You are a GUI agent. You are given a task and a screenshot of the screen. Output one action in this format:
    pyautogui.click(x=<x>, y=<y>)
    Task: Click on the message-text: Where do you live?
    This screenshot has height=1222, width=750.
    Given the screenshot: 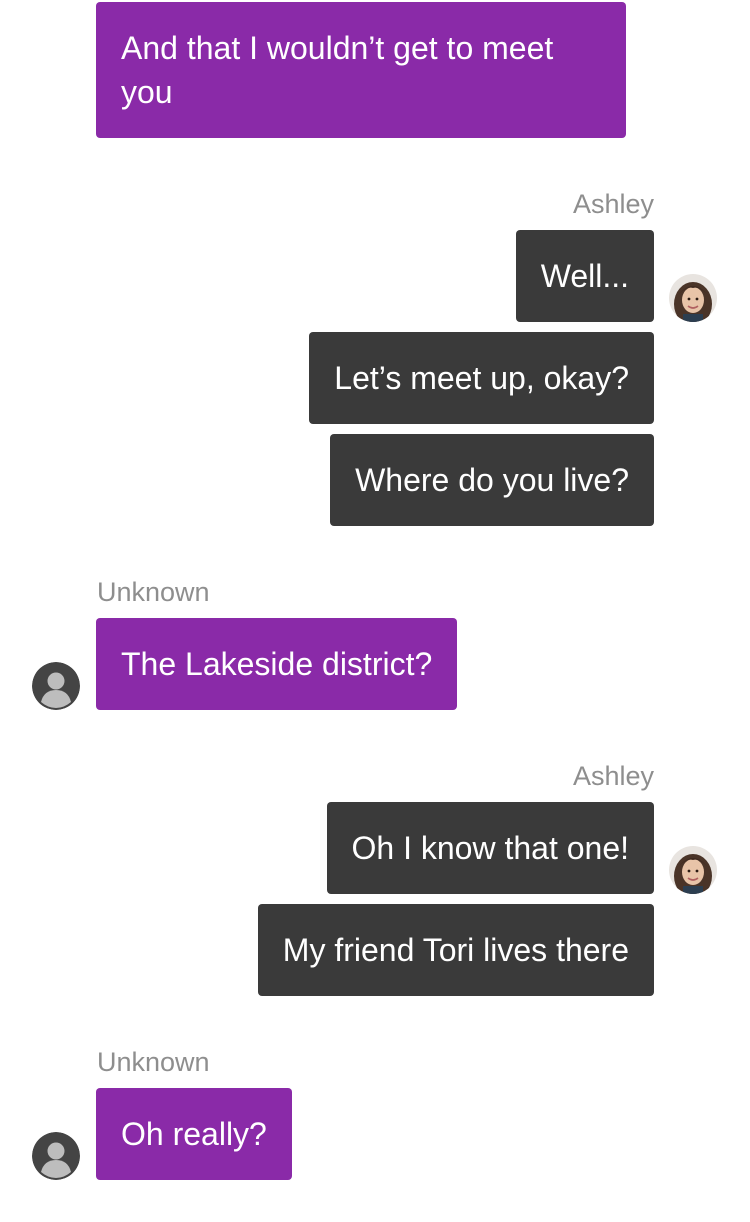 What is the action you would take?
    pyautogui.click(x=492, y=480)
    